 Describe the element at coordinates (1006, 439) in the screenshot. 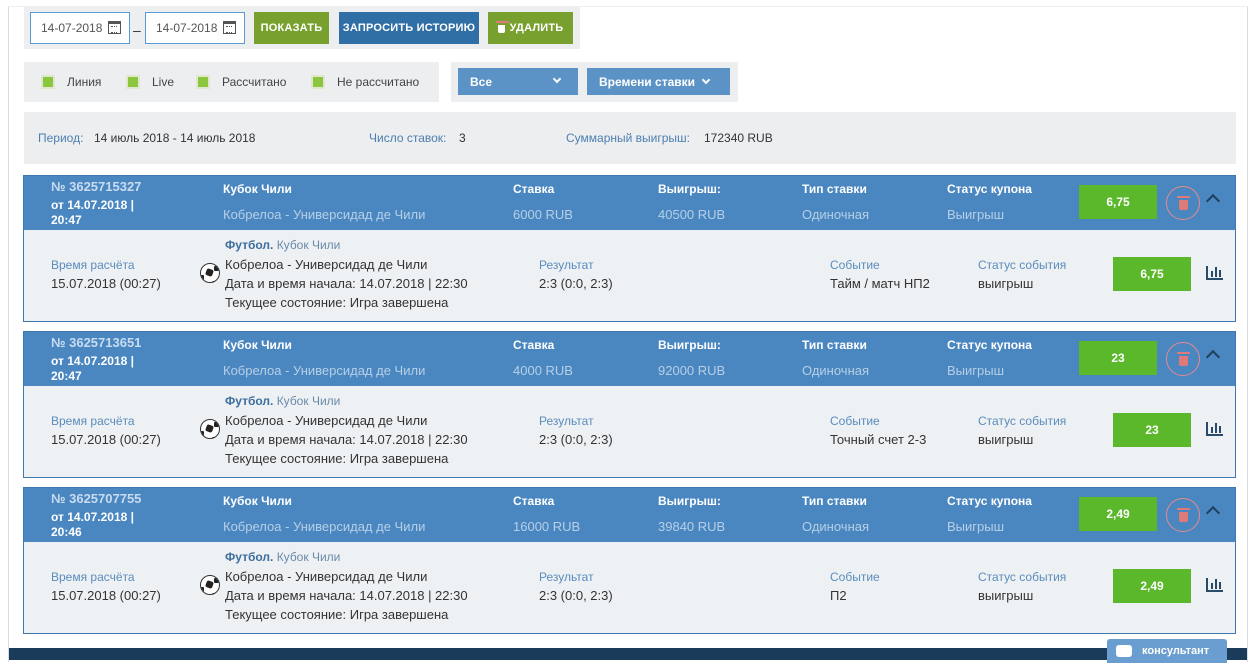

I see `event-status-value: выигрыш` at that location.